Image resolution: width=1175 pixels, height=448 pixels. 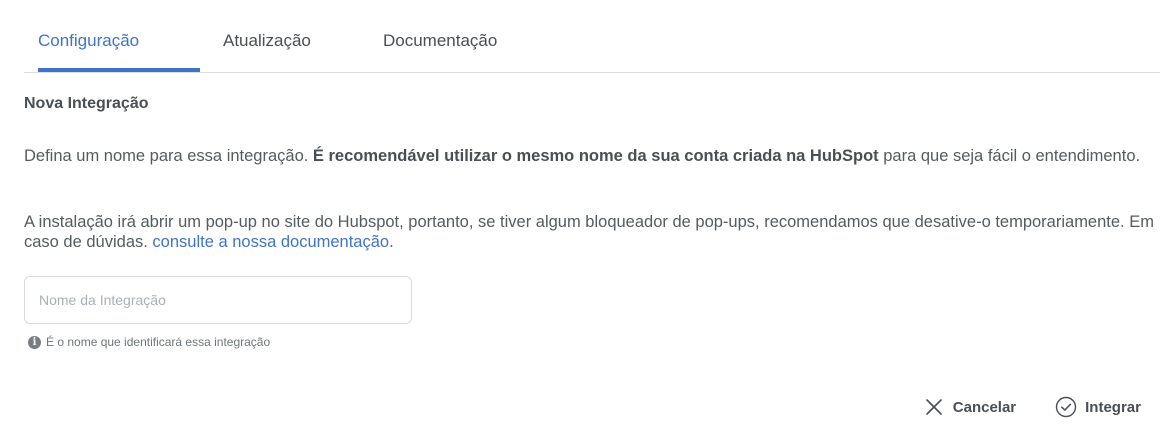 I want to click on tab-configuracao-label: Configuração, so click(x=89, y=40).